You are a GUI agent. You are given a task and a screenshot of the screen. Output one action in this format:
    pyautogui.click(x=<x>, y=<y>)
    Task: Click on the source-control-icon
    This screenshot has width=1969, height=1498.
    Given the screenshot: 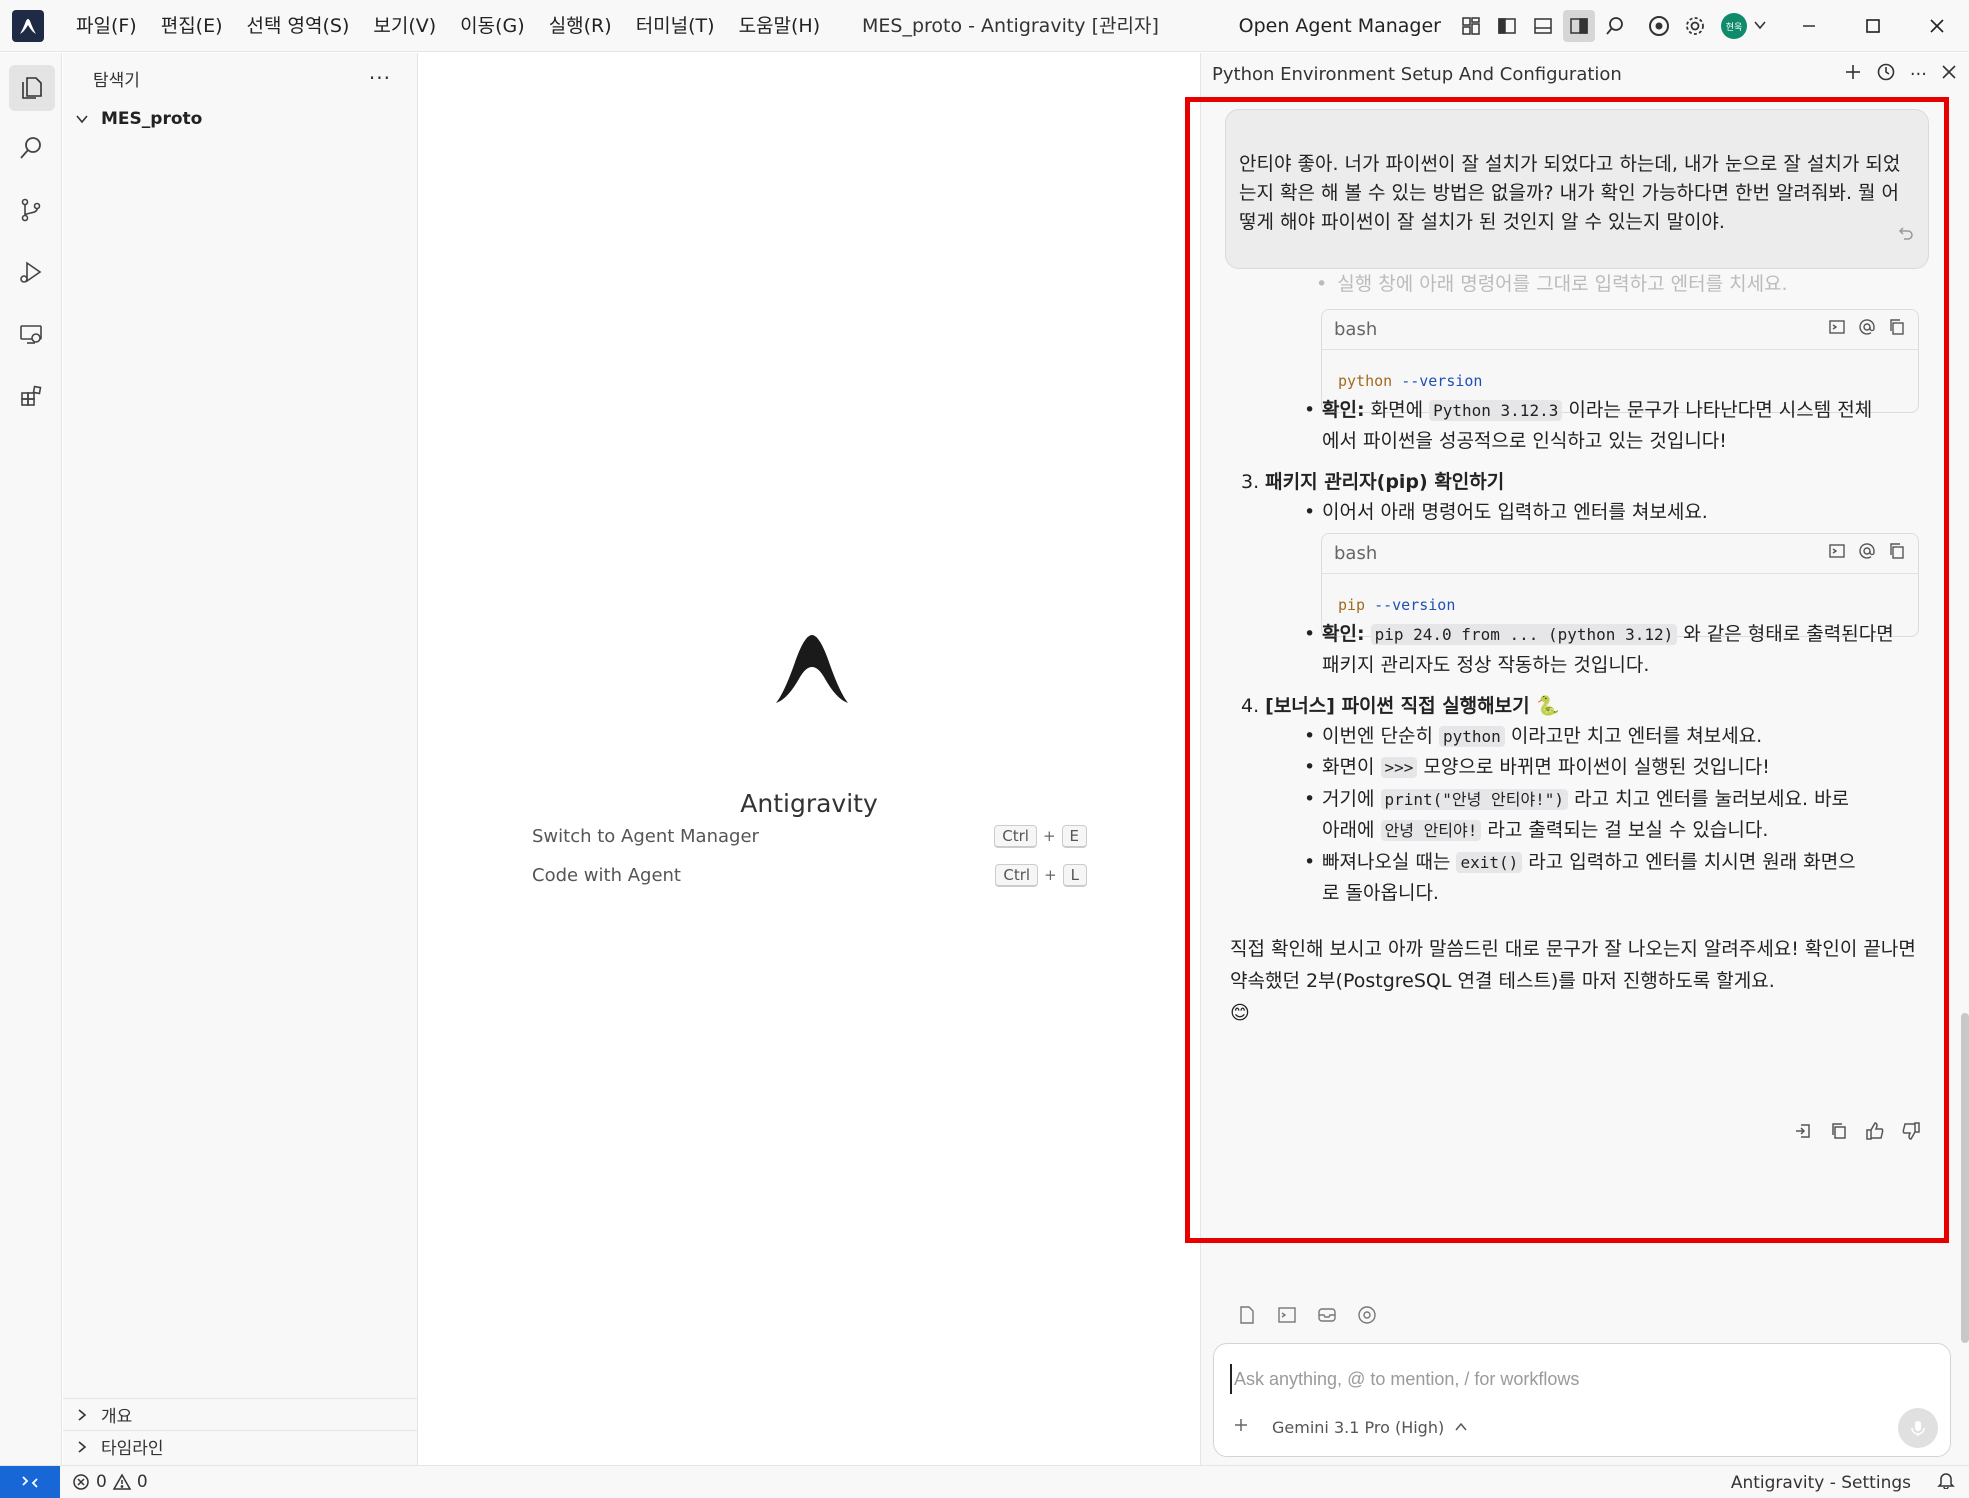 What is the action you would take?
    pyautogui.click(x=31, y=212)
    